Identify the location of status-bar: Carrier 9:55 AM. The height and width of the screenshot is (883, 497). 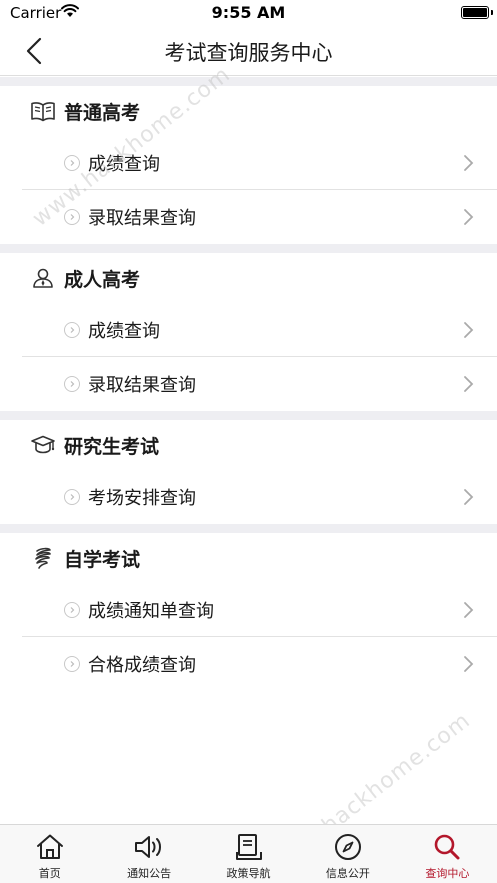
(248, 13).